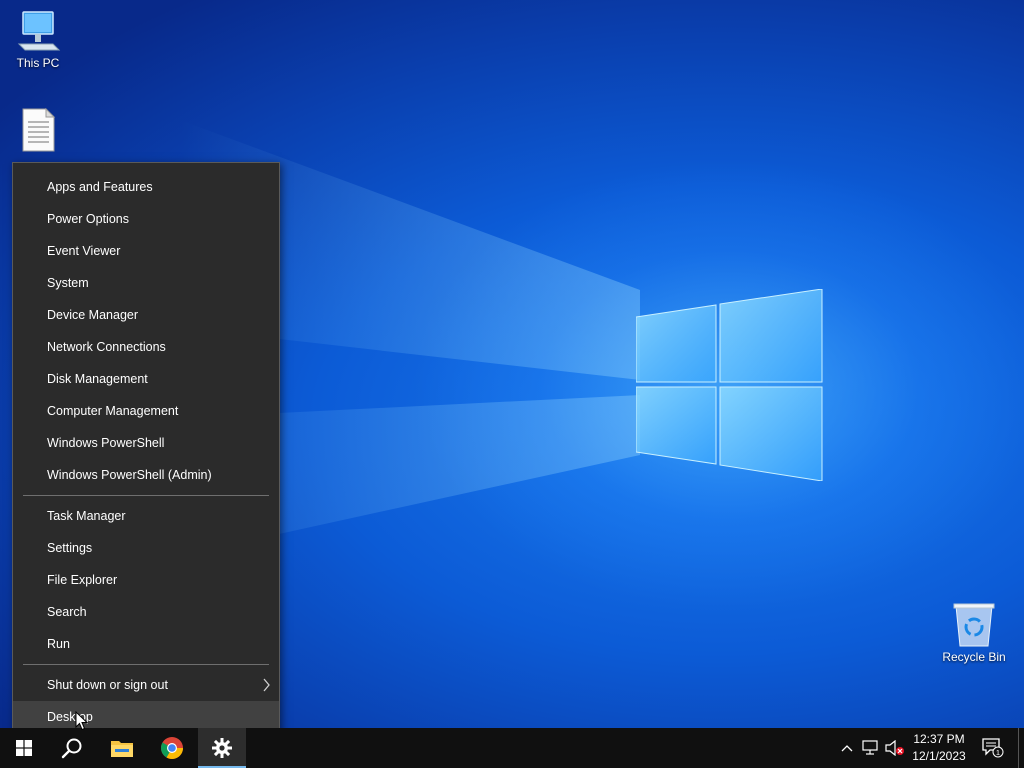 This screenshot has width=1024, height=768. I want to click on computer-icon, so click(39, 31).